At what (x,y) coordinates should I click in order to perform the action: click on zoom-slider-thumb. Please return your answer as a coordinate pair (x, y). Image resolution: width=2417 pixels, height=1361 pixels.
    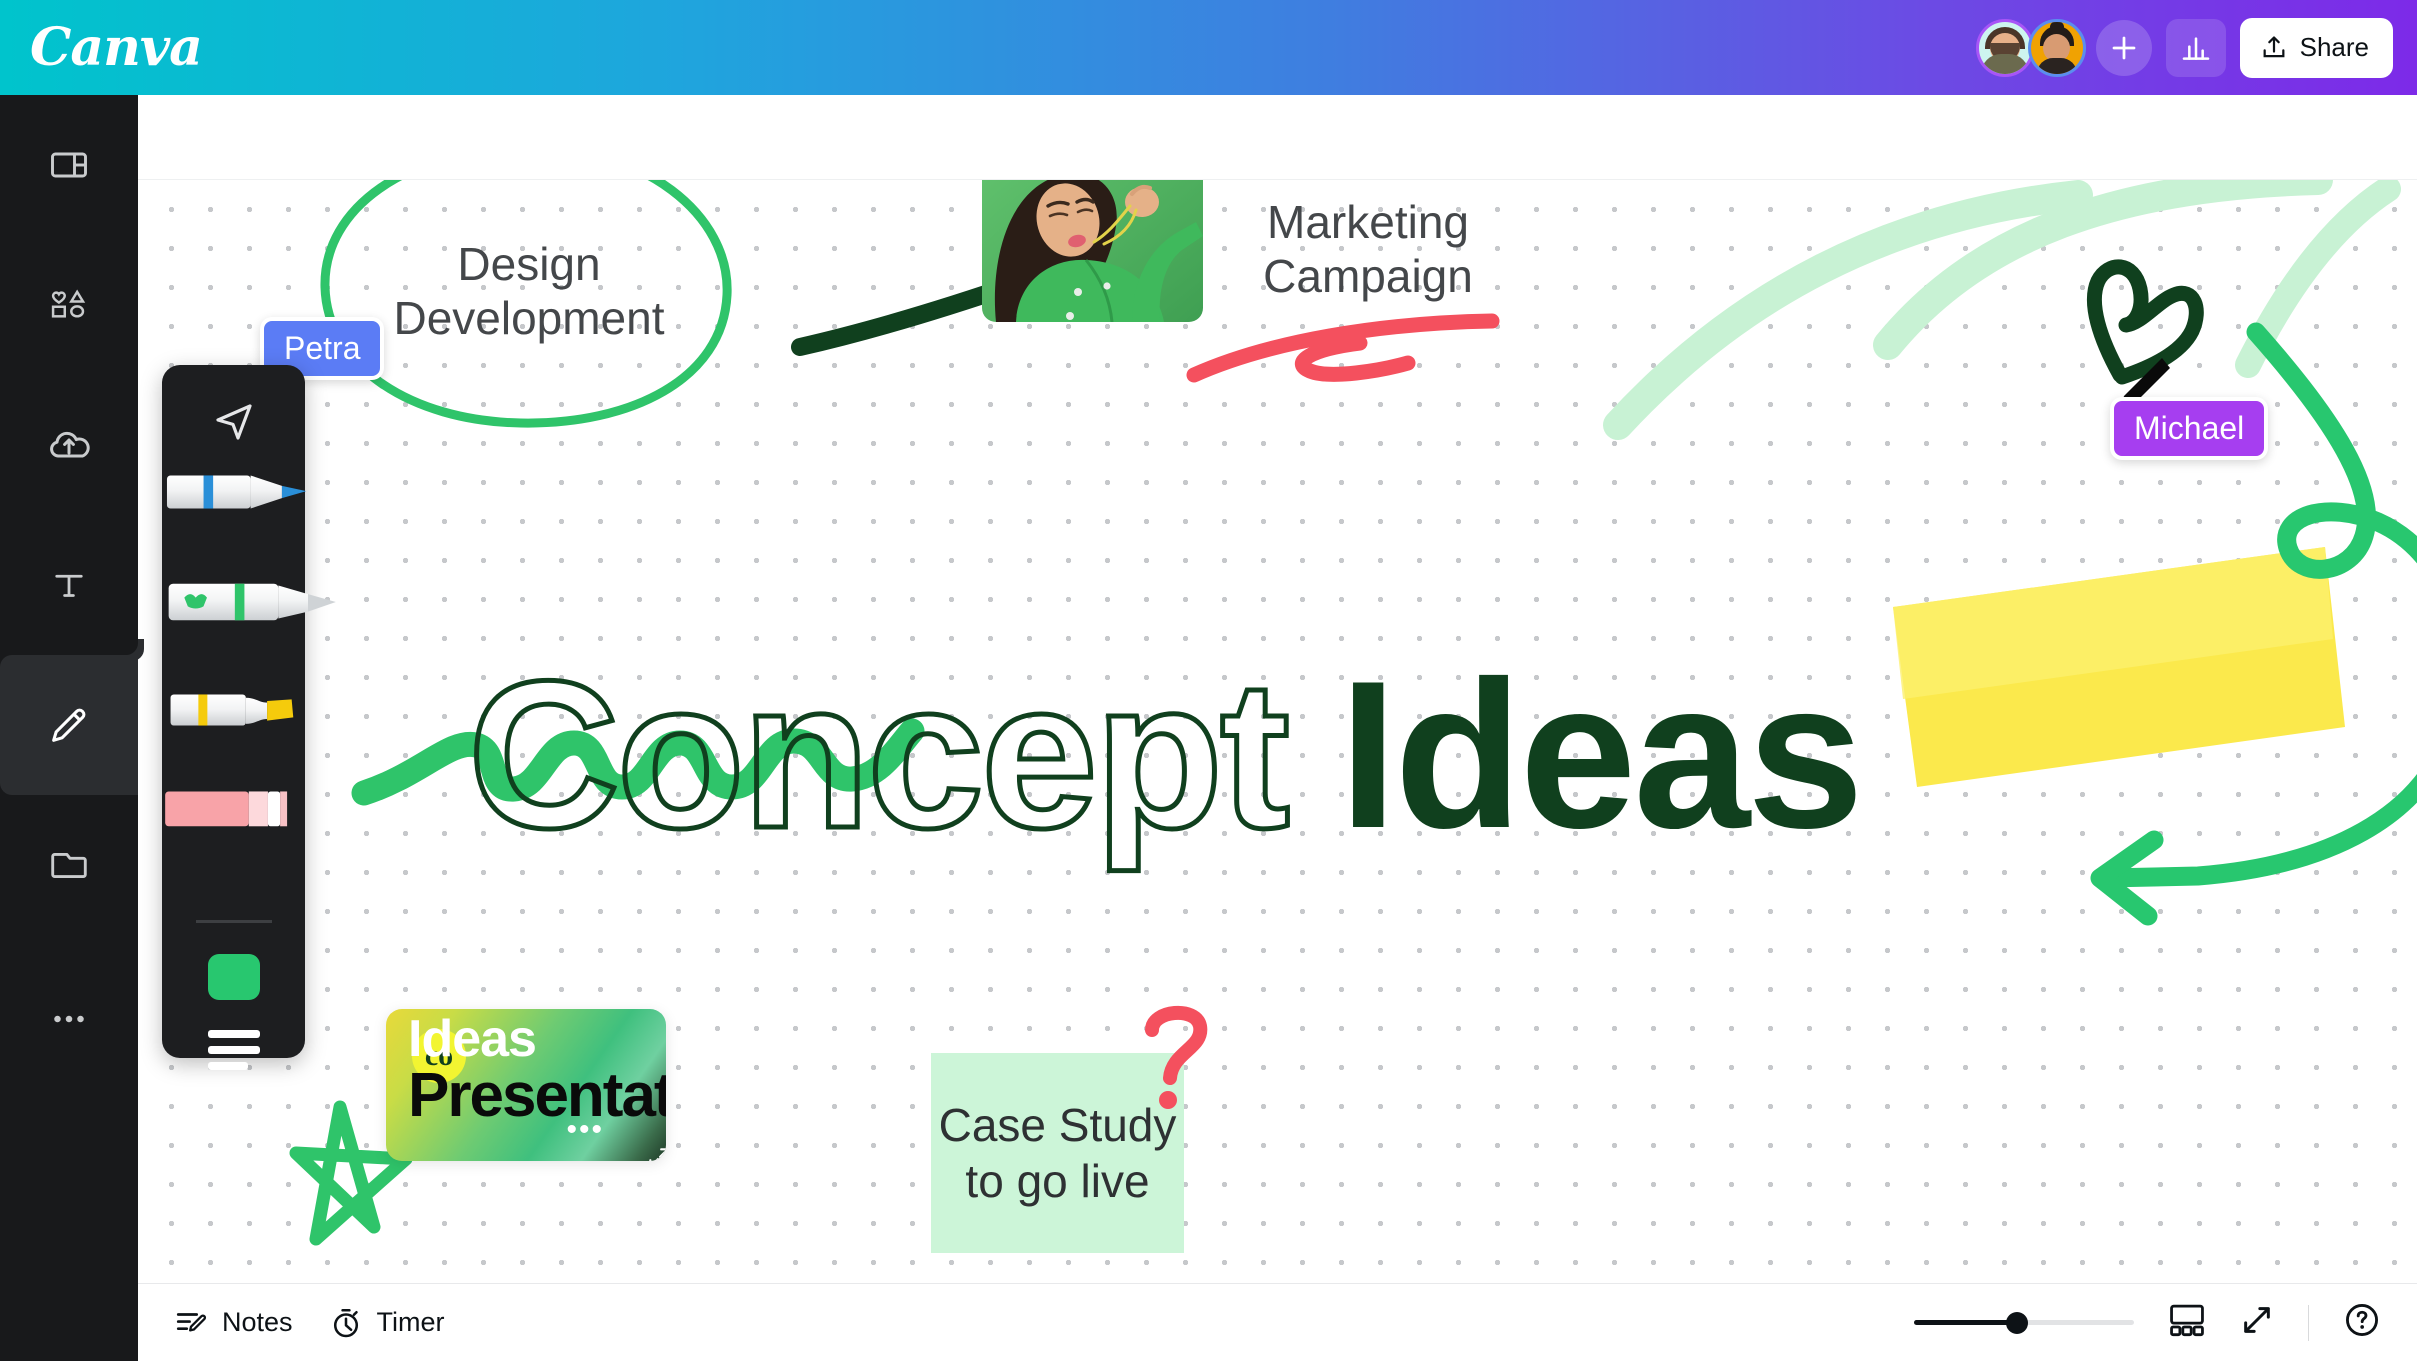
    Looking at the image, I should click on (2017, 1322).